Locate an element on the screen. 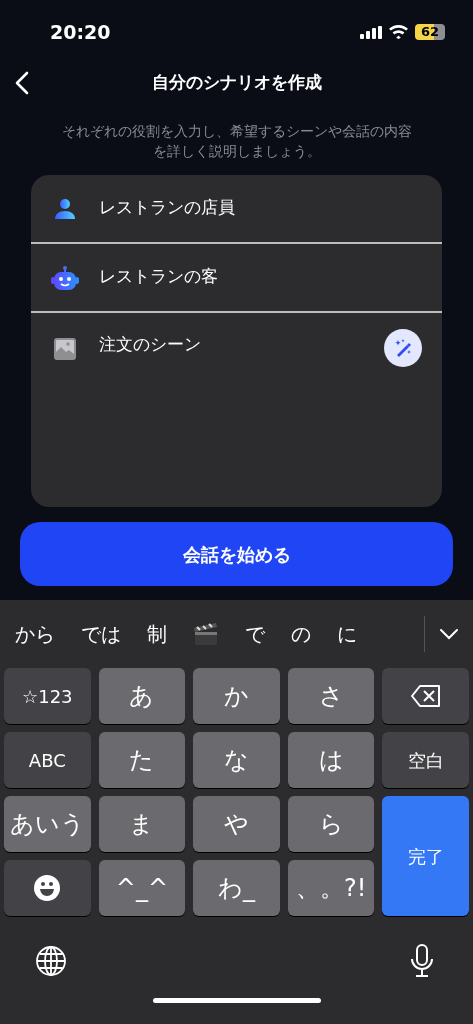 This screenshot has height=1024, width=473. suggestion: 制 is located at coordinates (157, 634).